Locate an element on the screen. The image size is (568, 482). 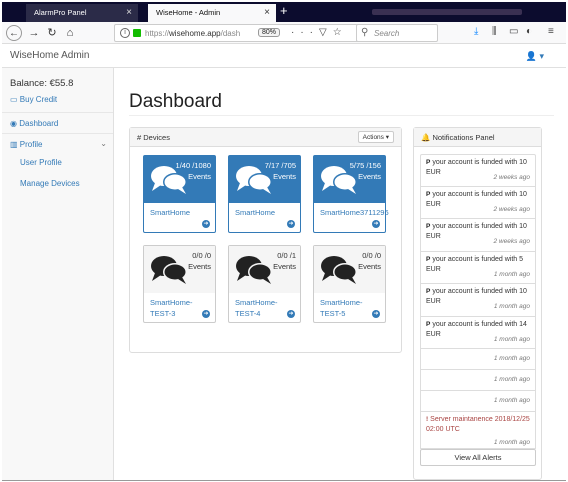
bell-icon: 🔔 is located at coordinates (426, 137).